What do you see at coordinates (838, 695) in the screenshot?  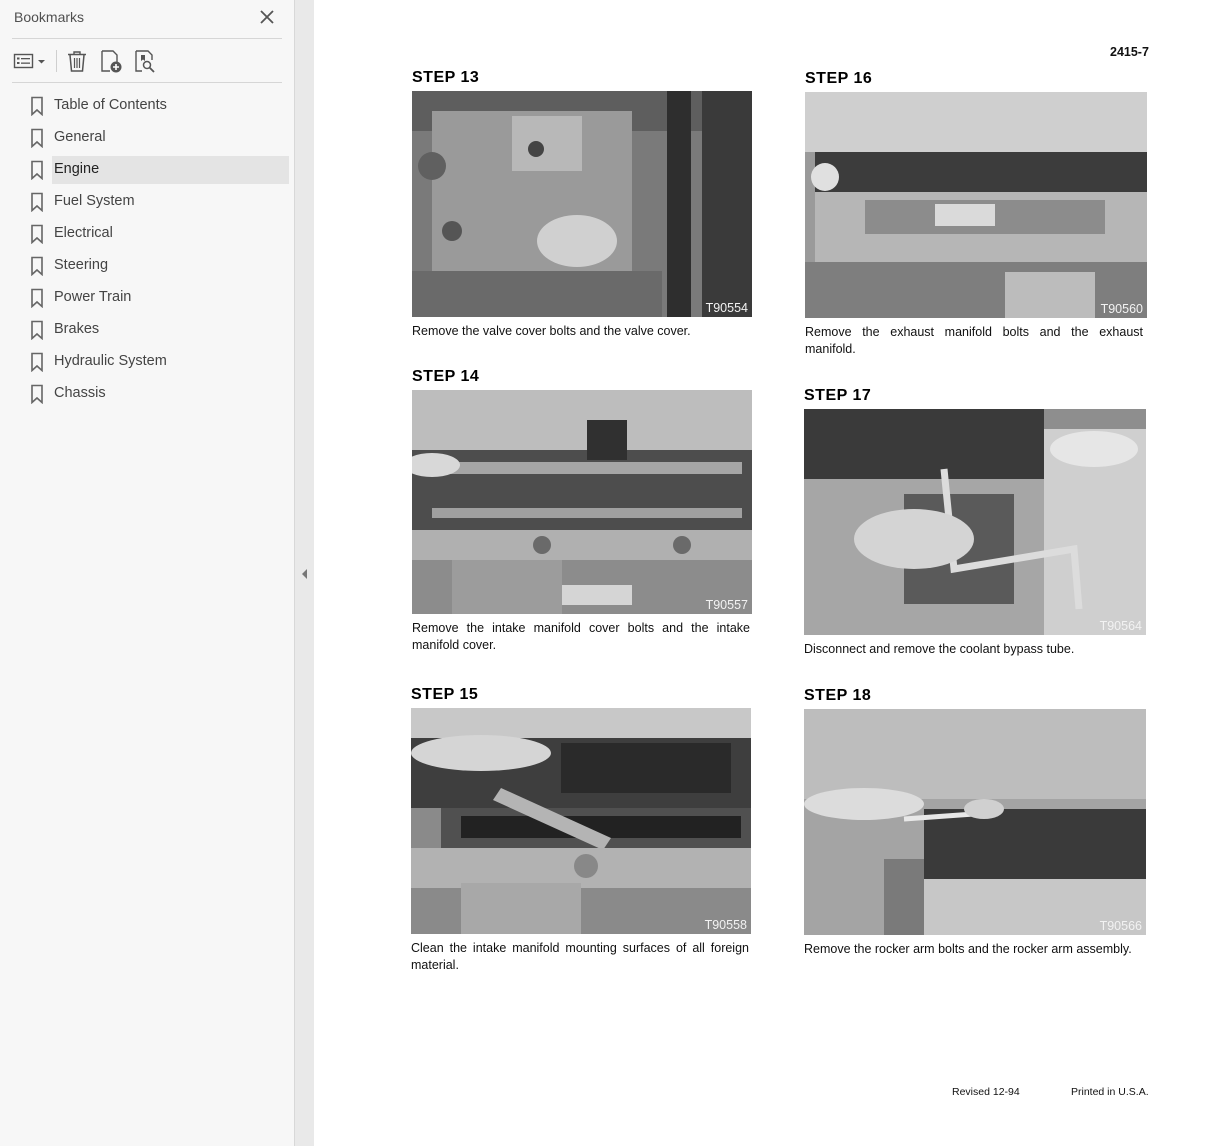 I see `step-title: STEP 18` at bounding box center [838, 695].